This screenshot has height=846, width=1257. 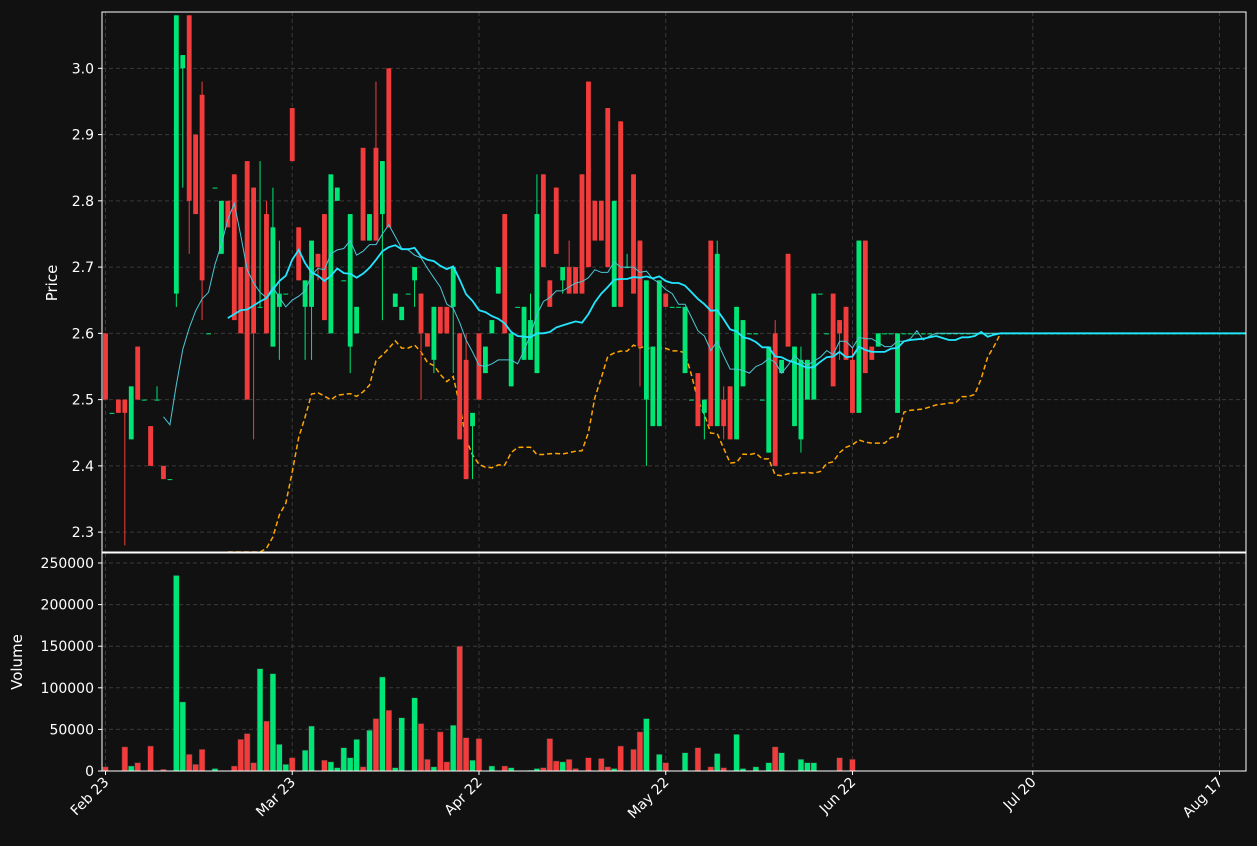 I want to click on price-tick-label: 2.5, so click(x=83, y=401).